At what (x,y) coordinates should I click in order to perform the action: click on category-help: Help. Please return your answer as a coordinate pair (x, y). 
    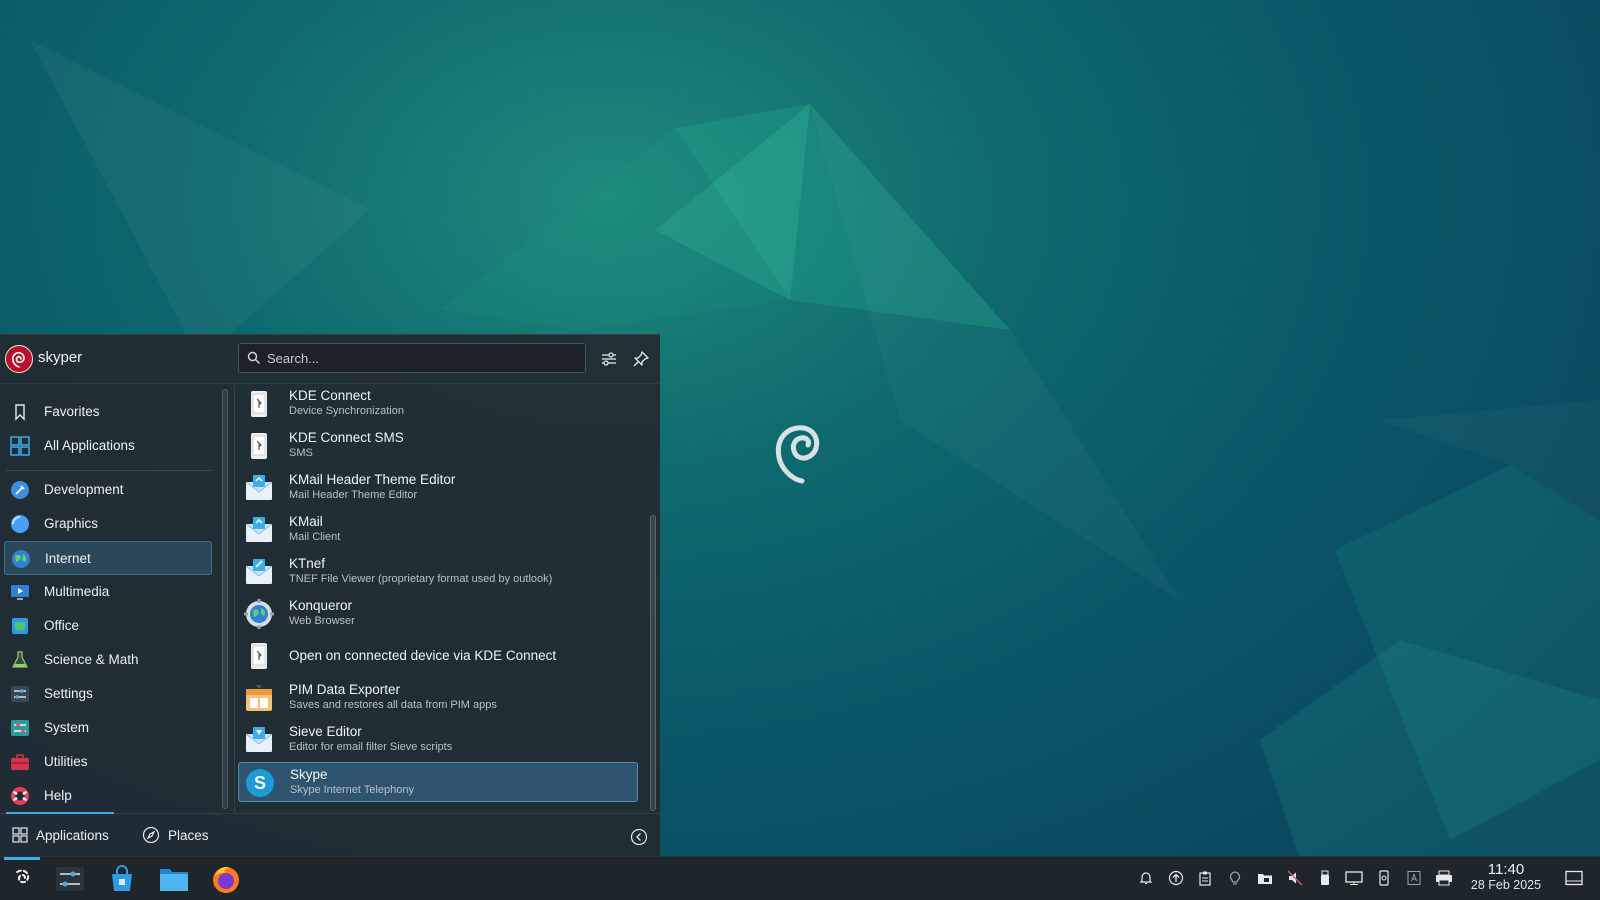
    Looking at the image, I should click on (108, 793).